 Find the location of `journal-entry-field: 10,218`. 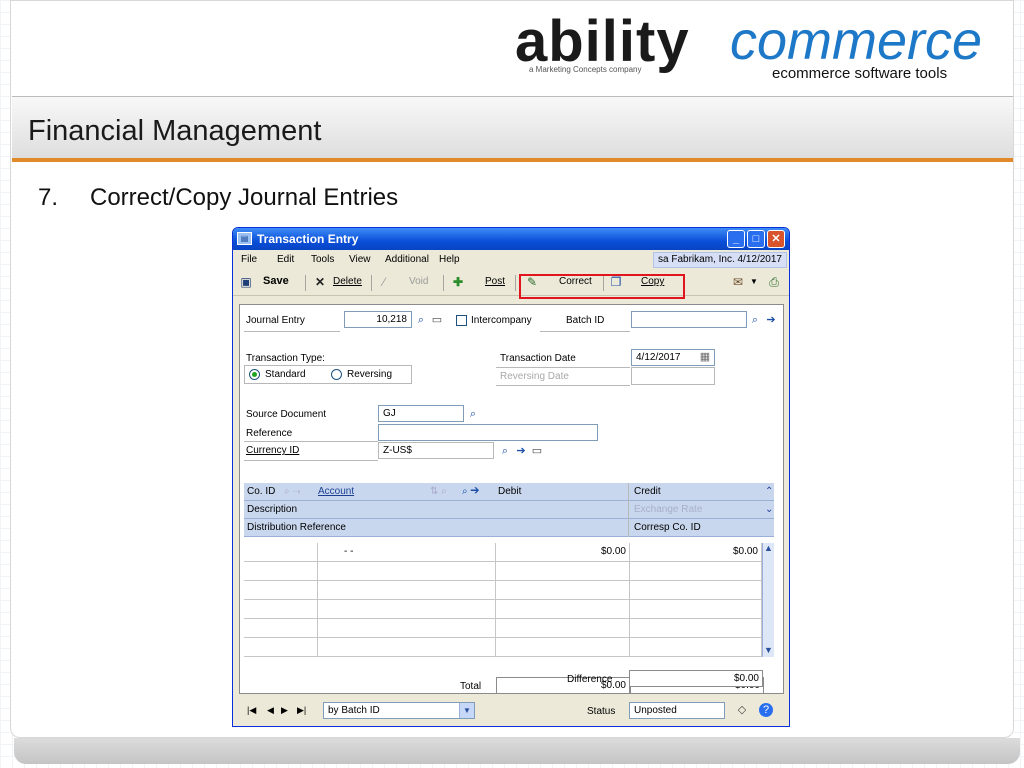

journal-entry-field: 10,218 is located at coordinates (378, 319).